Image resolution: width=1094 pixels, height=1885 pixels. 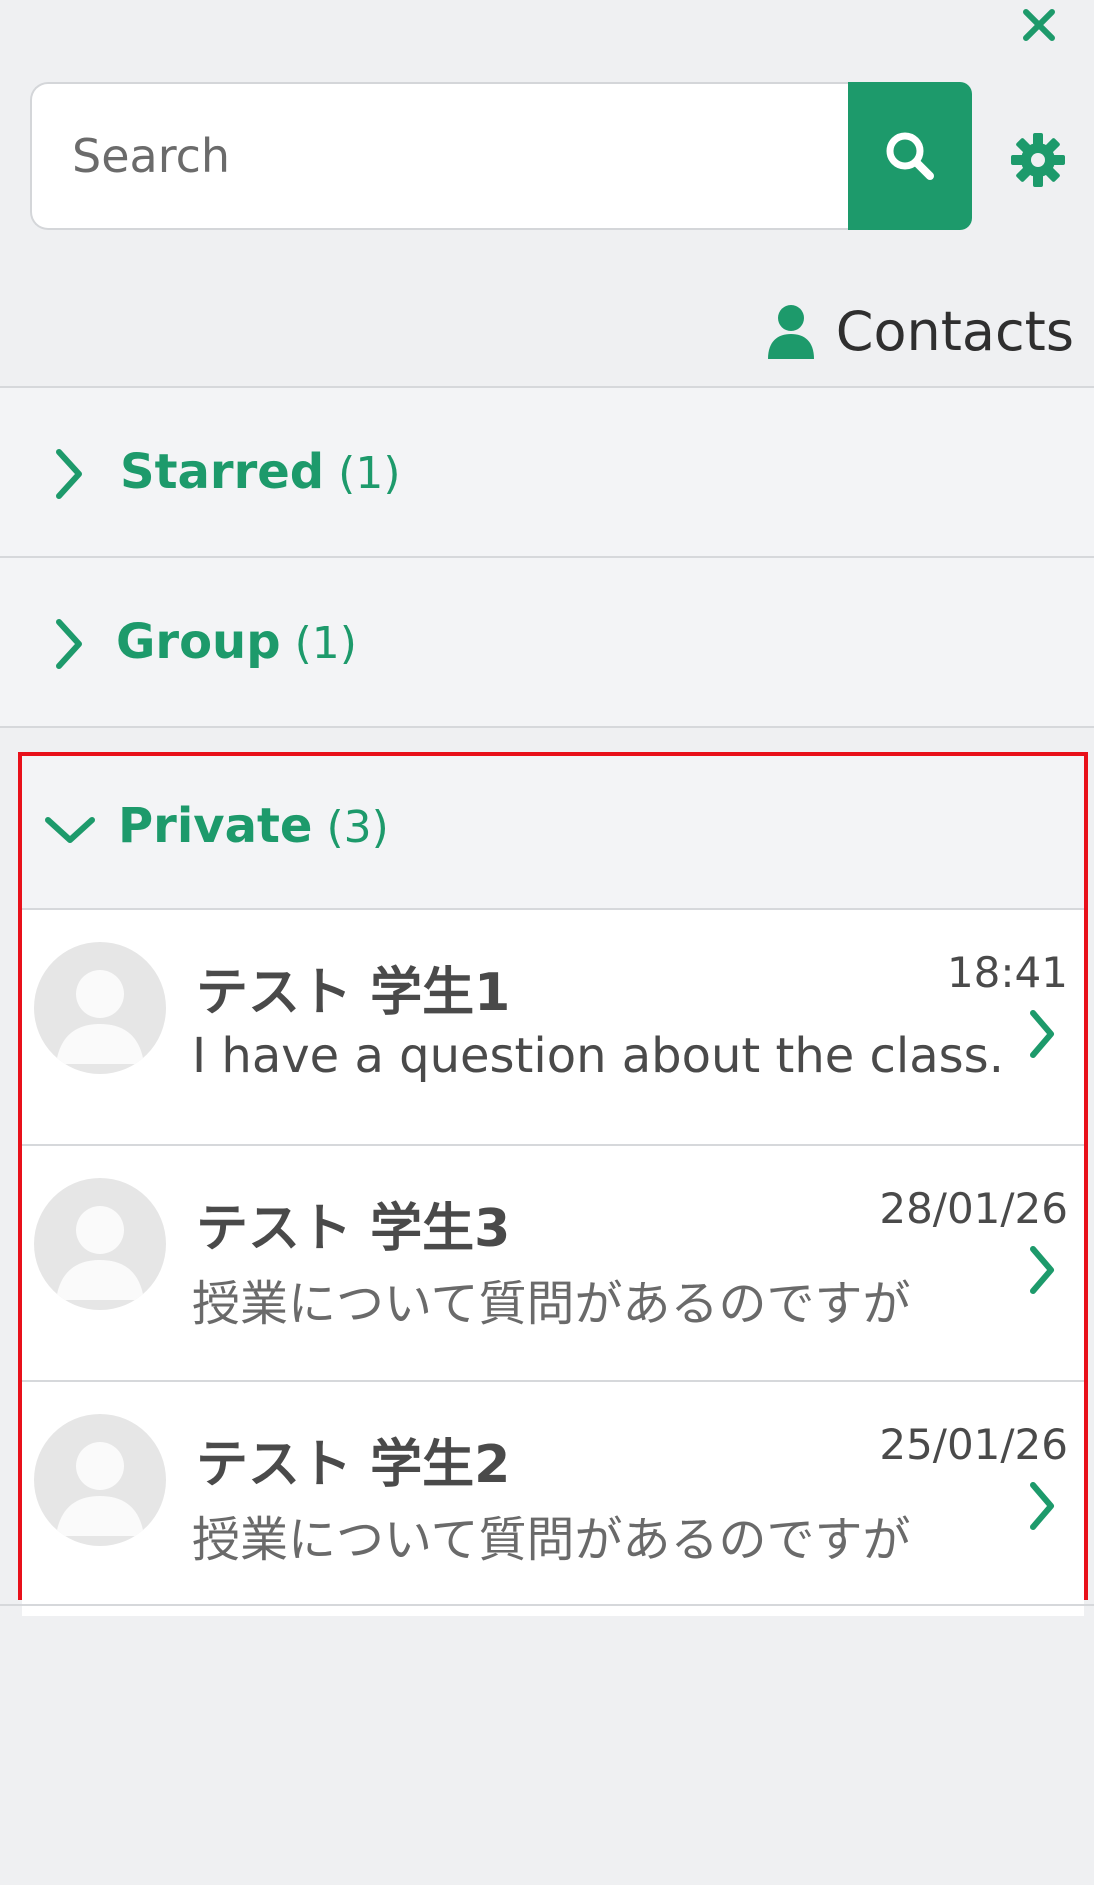 What do you see at coordinates (973, 1444) in the screenshot?
I see `conversation-time: 25/01/26` at bounding box center [973, 1444].